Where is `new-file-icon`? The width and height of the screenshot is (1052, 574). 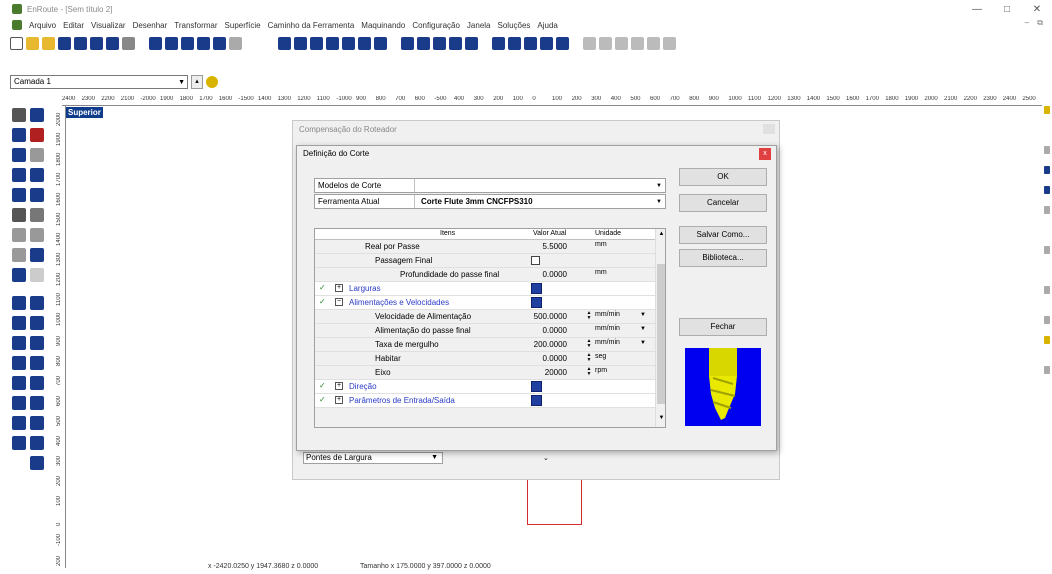 new-file-icon is located at coordinates (16, 43).